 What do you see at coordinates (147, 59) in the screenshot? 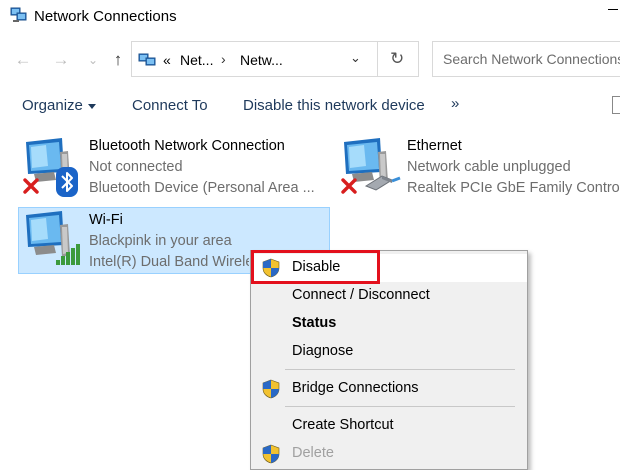
I see `network-folder-icon` at bounding box center [147, 59].